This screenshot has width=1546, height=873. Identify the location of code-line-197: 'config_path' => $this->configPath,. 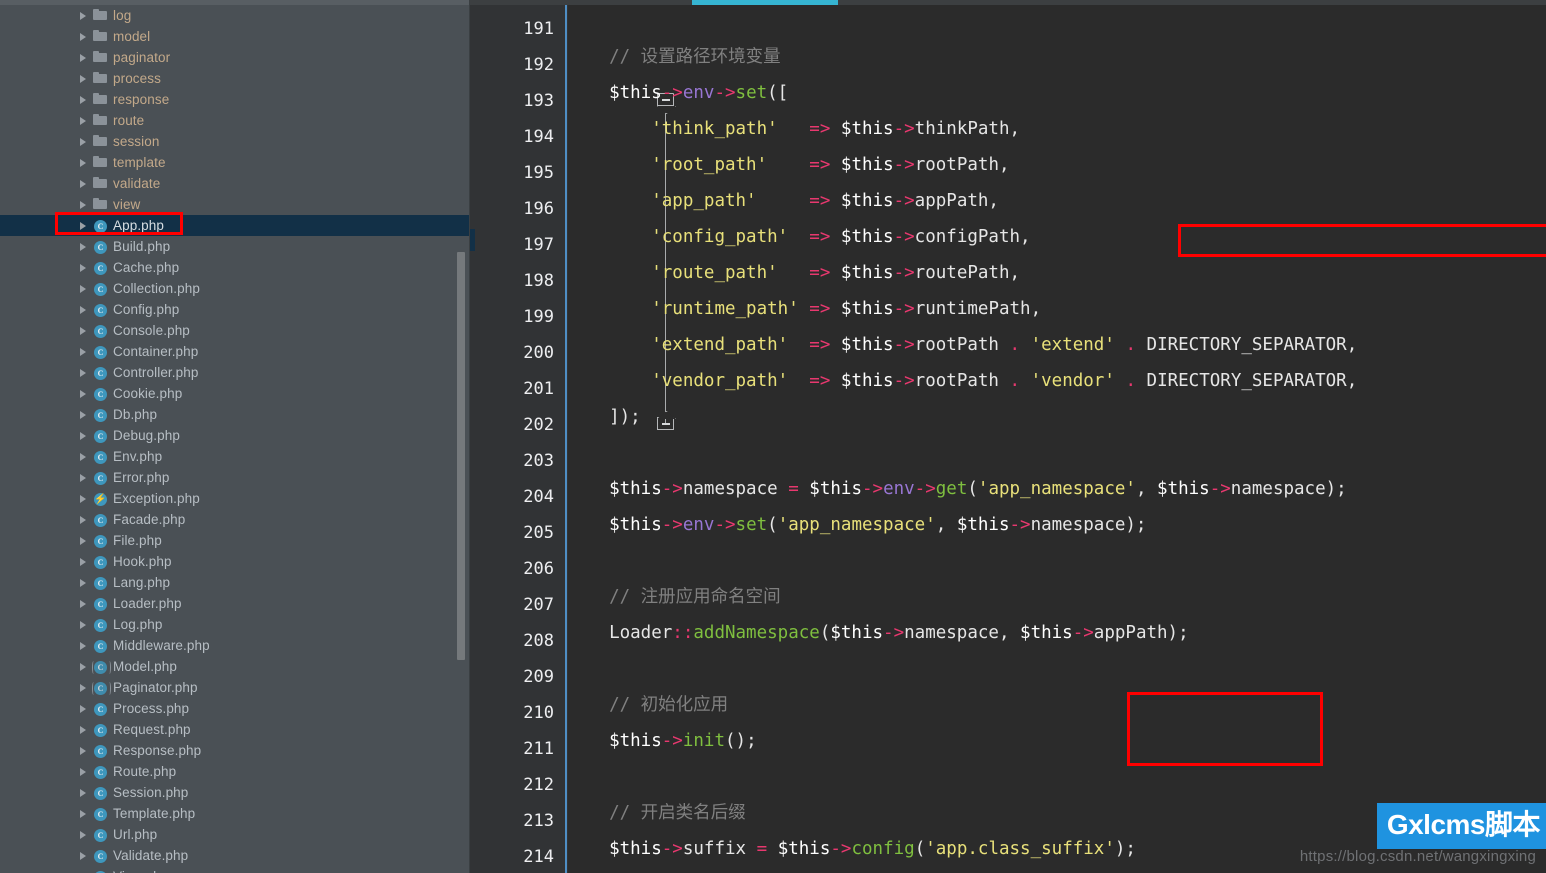
(809, 237).